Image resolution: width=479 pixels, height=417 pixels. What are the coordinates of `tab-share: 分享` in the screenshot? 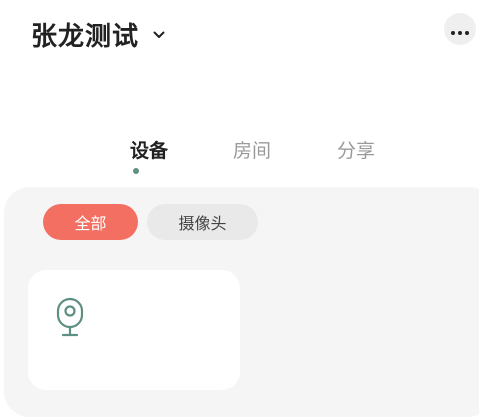 It's located at (356, 149).